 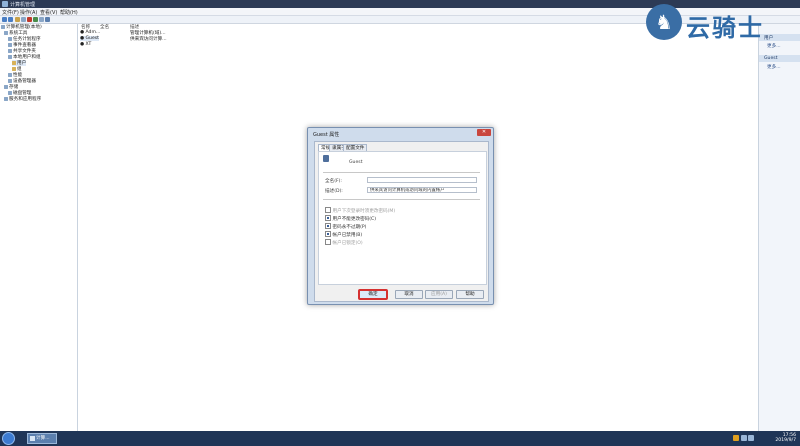 I want to click on clock-date: 2019/9/7, so click(x=785, y=440).